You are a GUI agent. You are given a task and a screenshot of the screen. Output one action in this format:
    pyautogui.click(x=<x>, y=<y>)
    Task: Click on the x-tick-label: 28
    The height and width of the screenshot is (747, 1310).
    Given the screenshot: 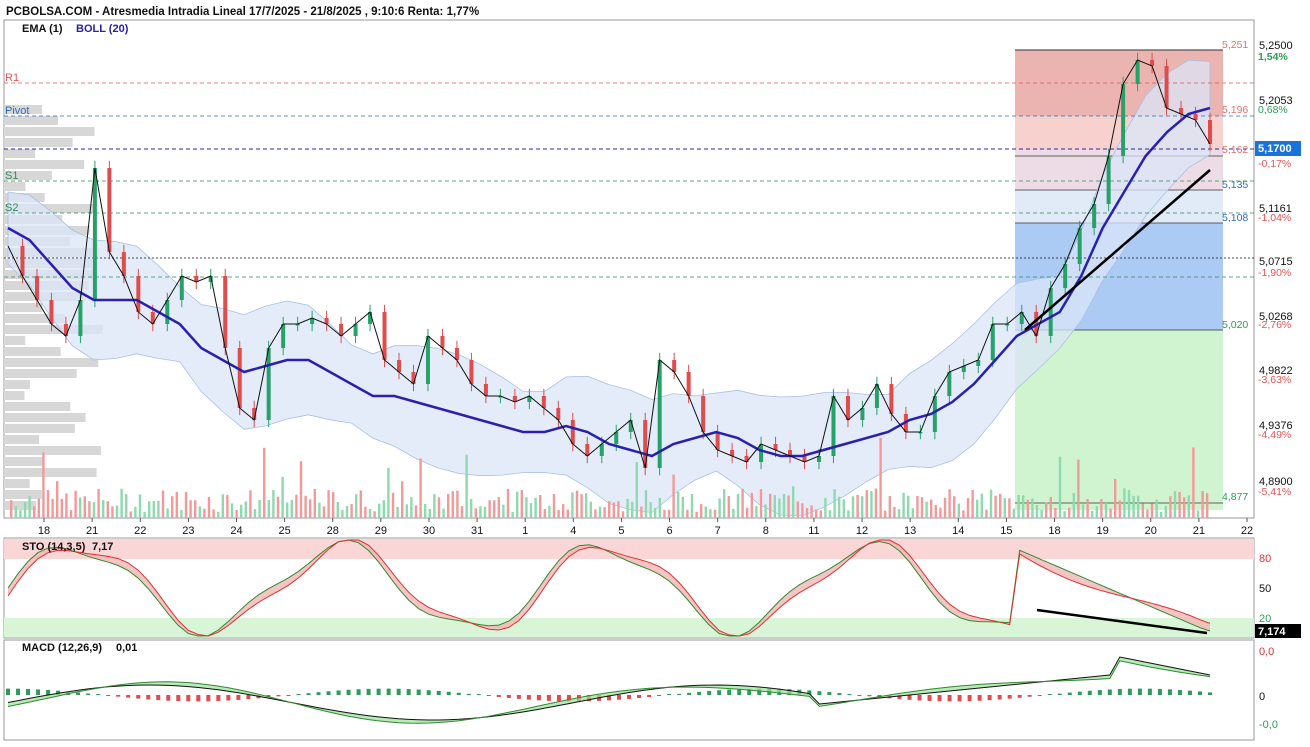 What is the action you would take?
    pyautogui.click(x=333, y=531)
    